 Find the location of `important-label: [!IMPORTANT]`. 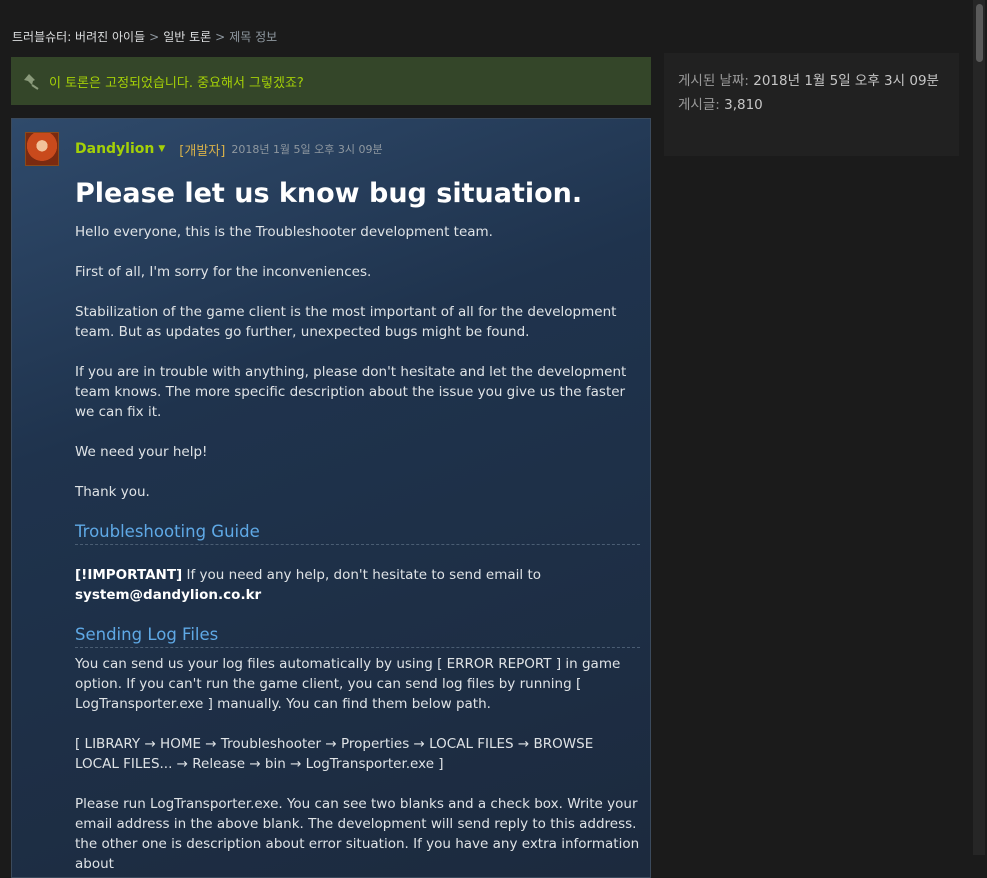

important-label: [!IMPORTANT] is located at coordinates (129, 575).